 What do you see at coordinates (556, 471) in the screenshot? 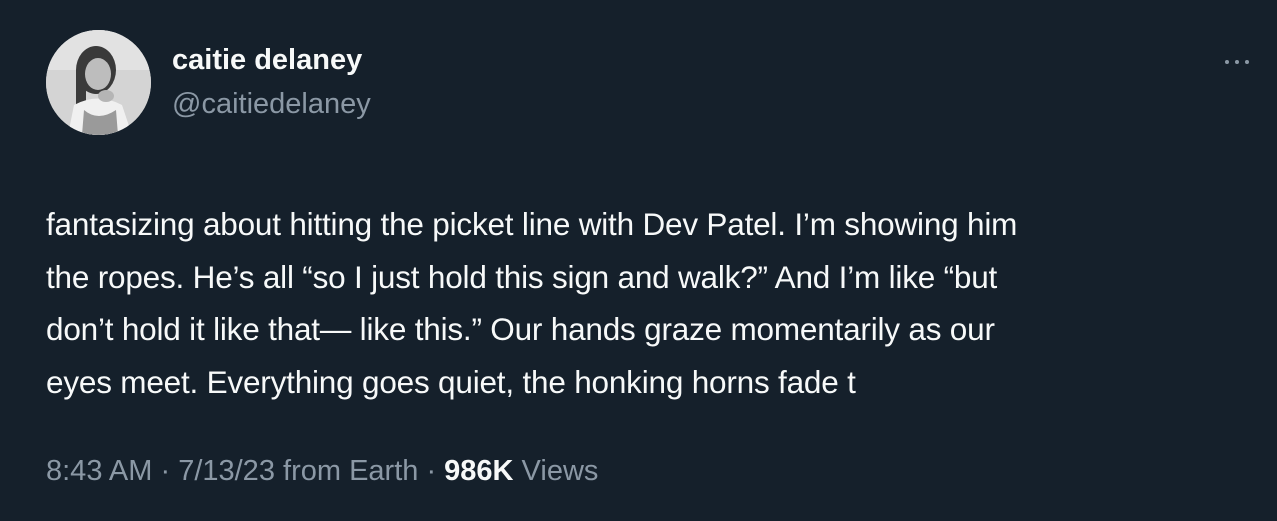
I see `views-label: Views` at bounding box center [556, 471].